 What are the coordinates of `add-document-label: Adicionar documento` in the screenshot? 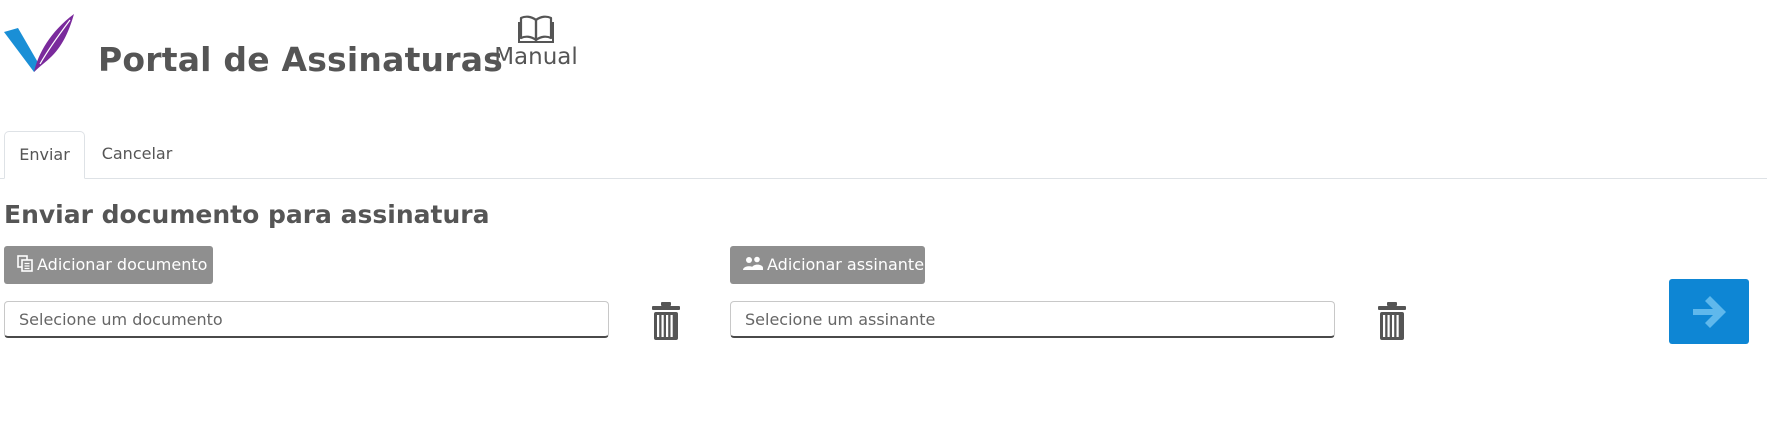 It's located at (122, 264).